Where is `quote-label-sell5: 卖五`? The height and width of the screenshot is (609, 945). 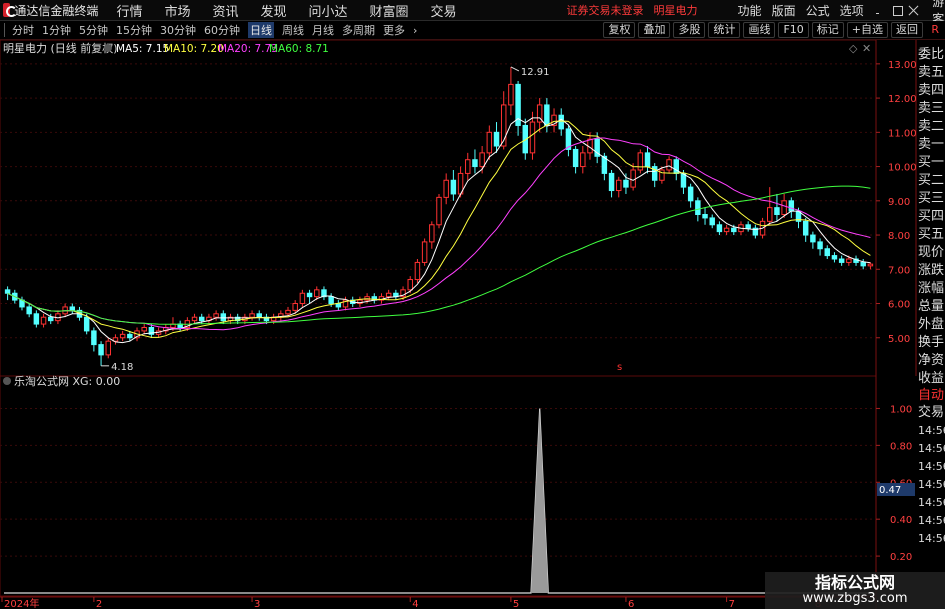 quote-label-sell5: 卖五 is located at coordinates (931, 72).